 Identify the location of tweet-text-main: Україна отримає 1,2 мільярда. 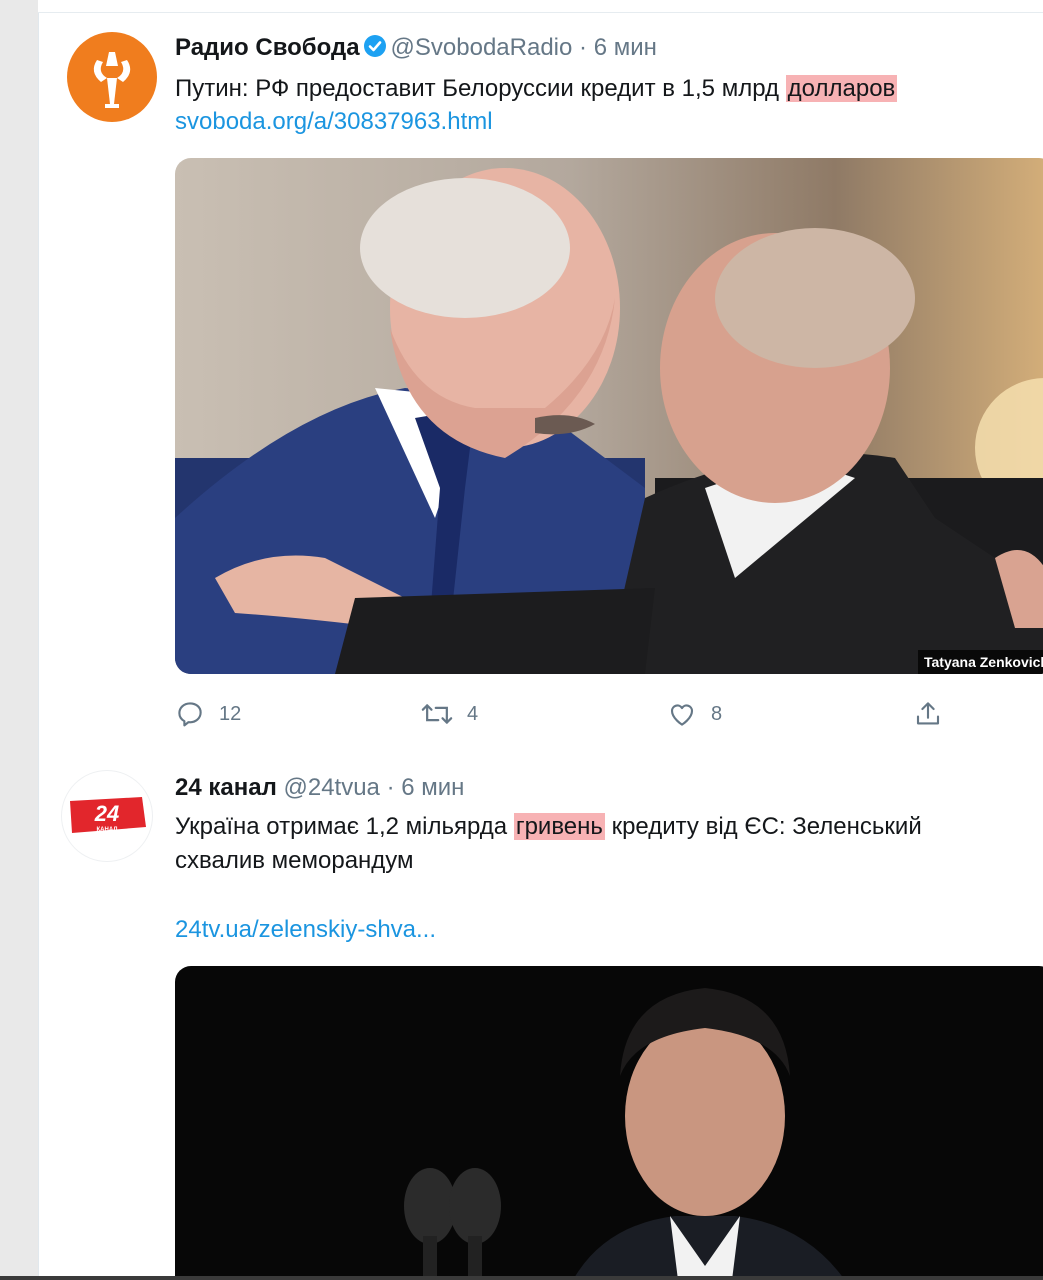
(344, 826).